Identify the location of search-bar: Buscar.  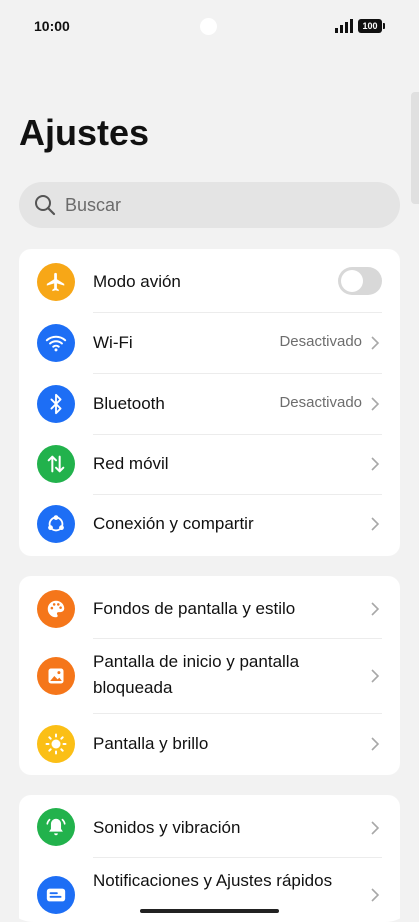
(209, 205).